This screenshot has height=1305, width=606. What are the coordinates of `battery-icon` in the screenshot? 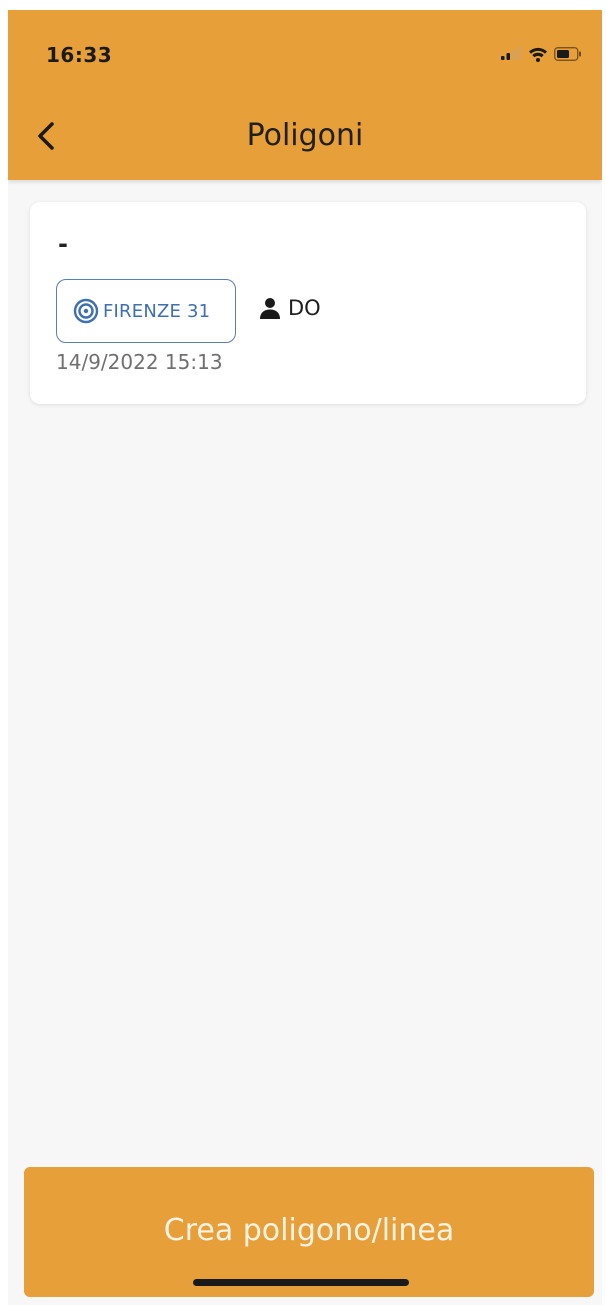 It's located at (567, 54).